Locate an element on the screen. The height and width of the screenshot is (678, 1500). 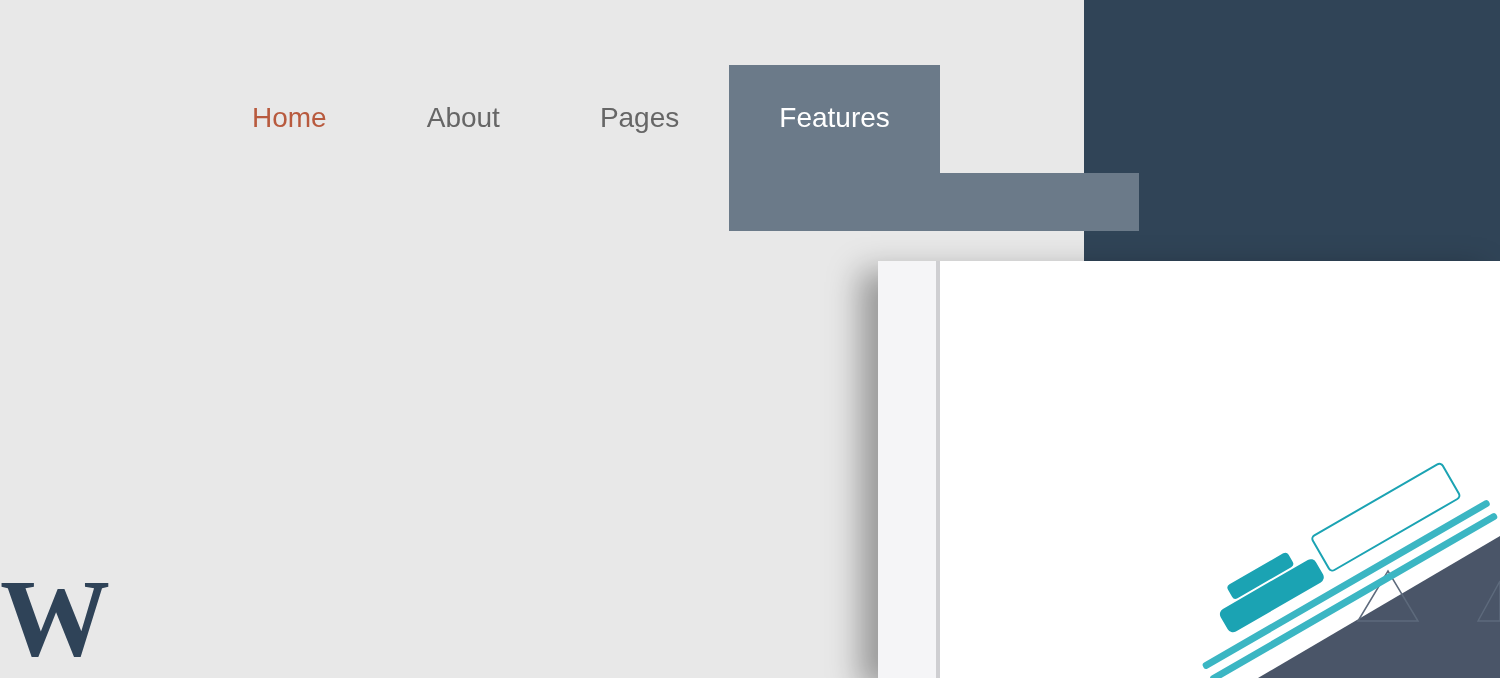
hero-heading: W is located at coordinates (53, 614).